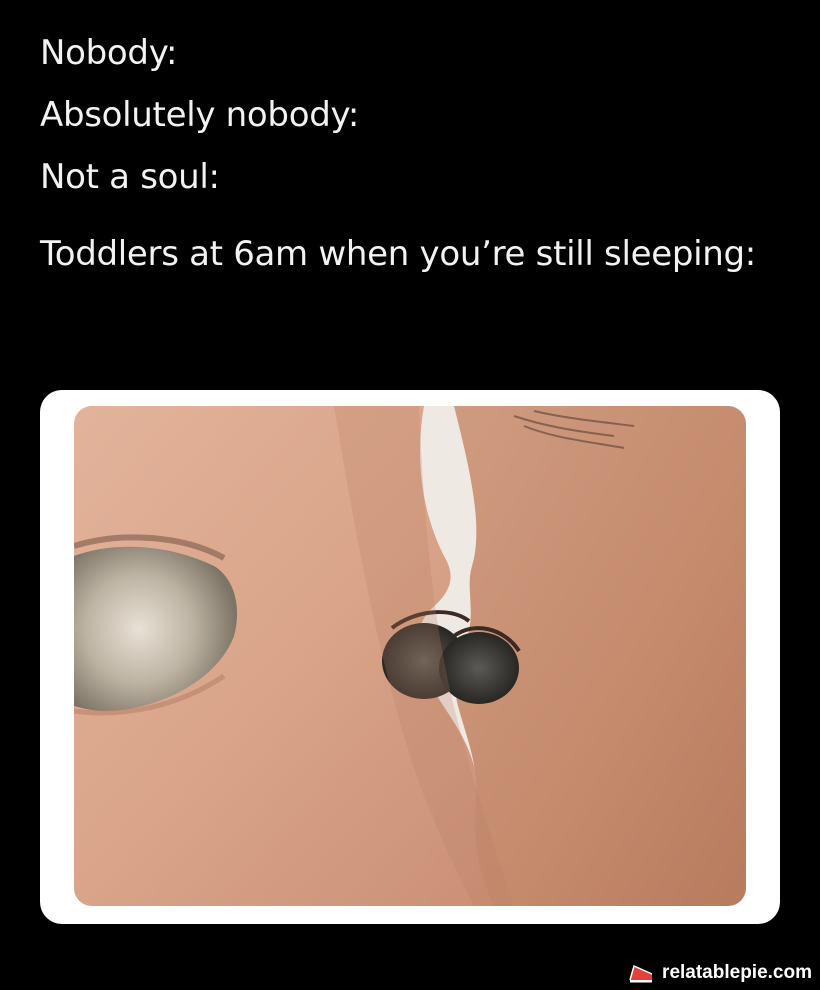  What do you see at coordinates (130, 177) in the screenshot?
I see `caption-line-not-a-soul: Not a soul:` at bounding box center [130, 177].